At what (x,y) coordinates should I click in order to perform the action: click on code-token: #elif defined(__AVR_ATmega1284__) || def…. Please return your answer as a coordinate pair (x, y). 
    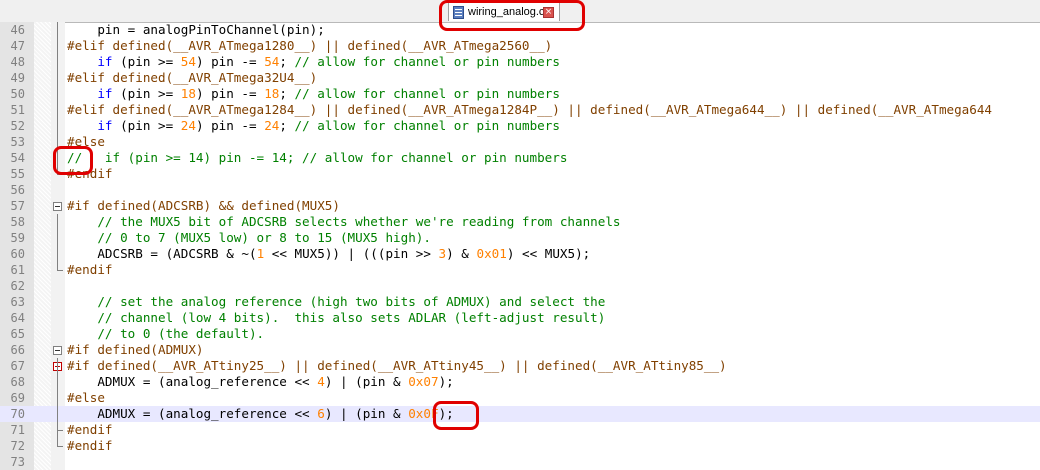
    Looking at the image, I should click on (530, 109).